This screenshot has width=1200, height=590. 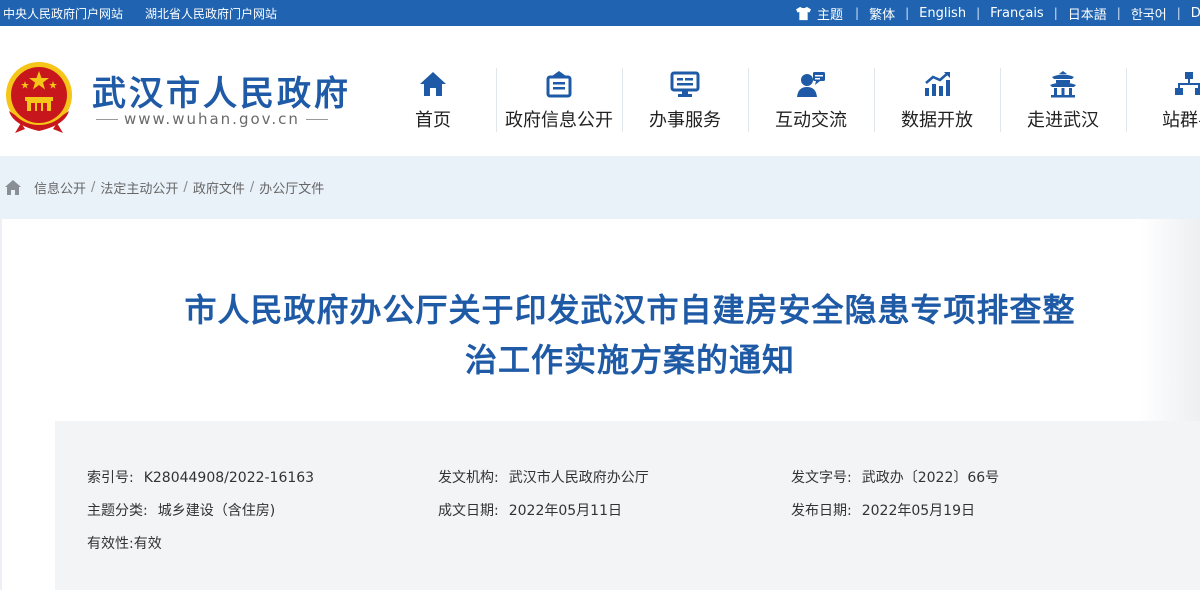 What do you see at coordinates (39, 97) in the screenshot?
I see `national-emblem-icon` at bounding box center [39, 97].